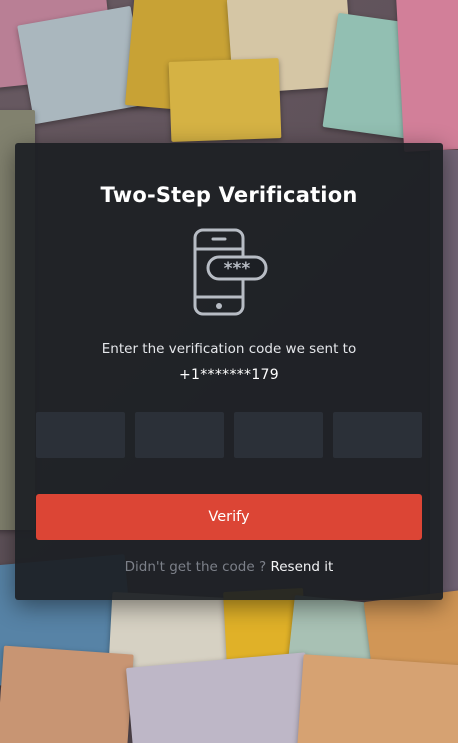 Image resolution: width=458 pixels, height=743 pixels. I want to click on smartphone-password-icon: ***, so click(230, 272).